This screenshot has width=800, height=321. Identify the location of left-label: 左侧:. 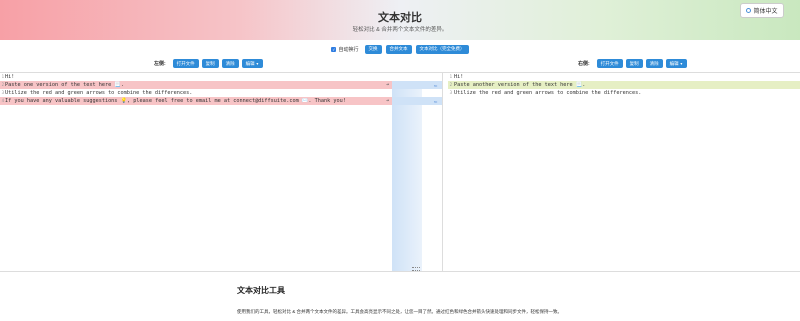
(160, 64).